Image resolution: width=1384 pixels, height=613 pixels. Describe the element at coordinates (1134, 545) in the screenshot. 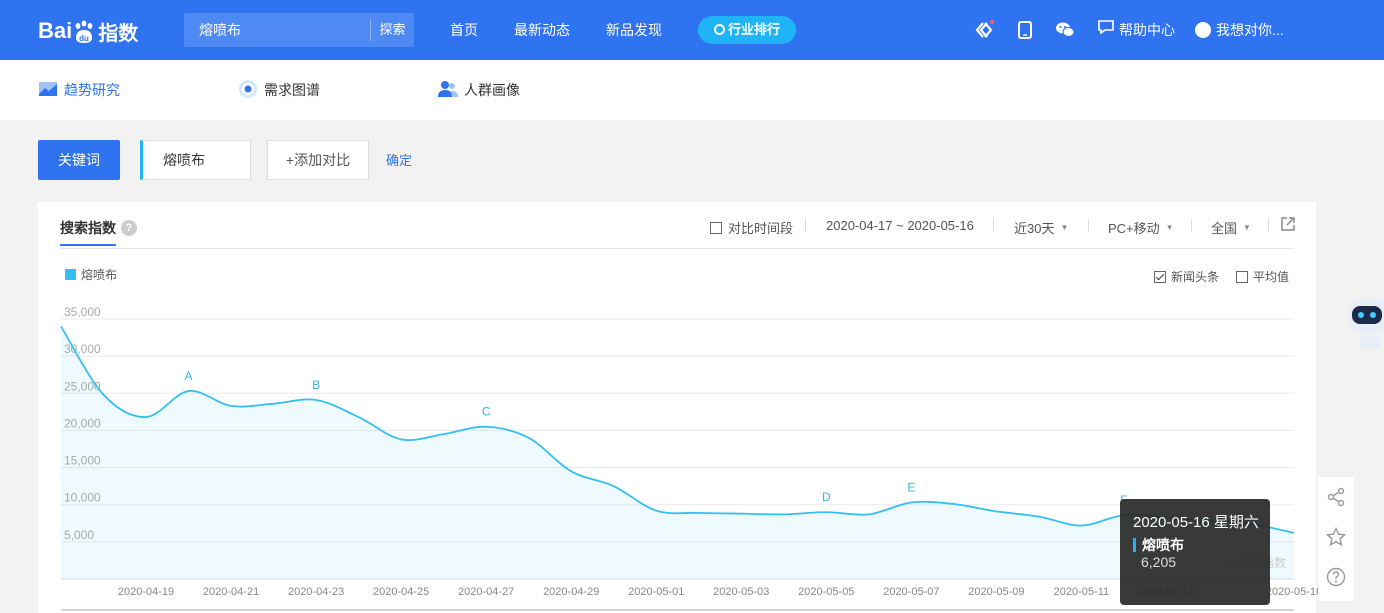

I see `series-marker` at that location.